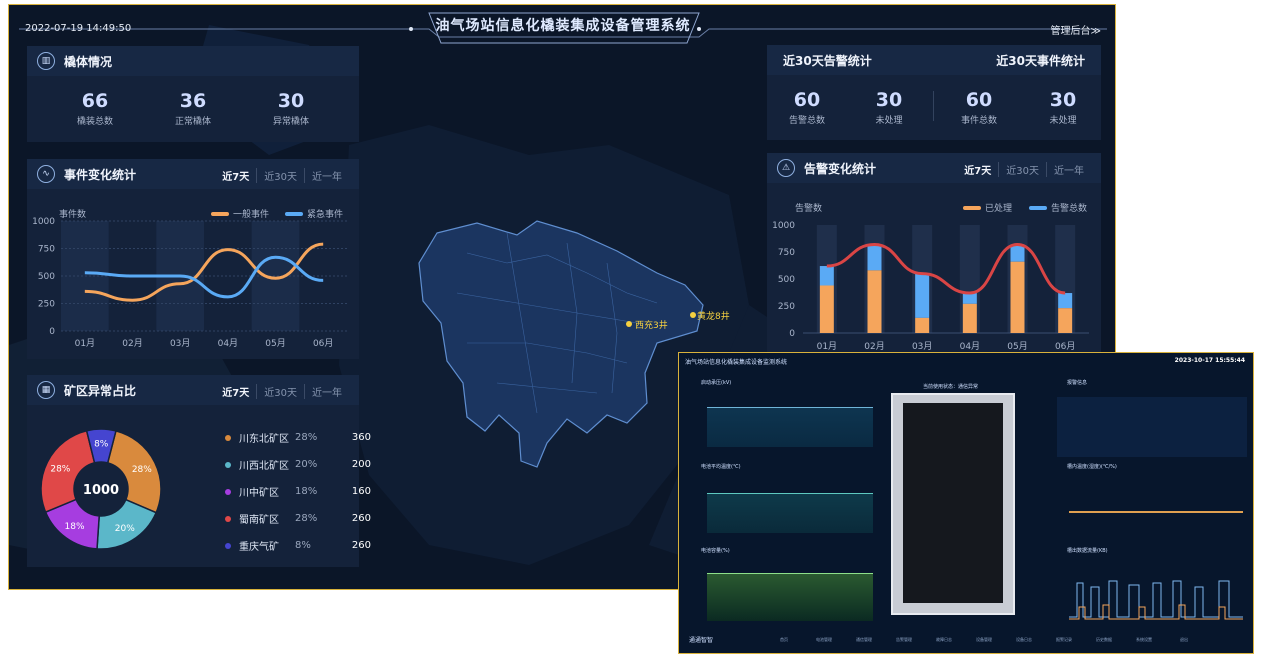  What do you see at coordinates (361, 545) in the screenshot?
I see `mine-count: 260` at bounding box center [361, 545].